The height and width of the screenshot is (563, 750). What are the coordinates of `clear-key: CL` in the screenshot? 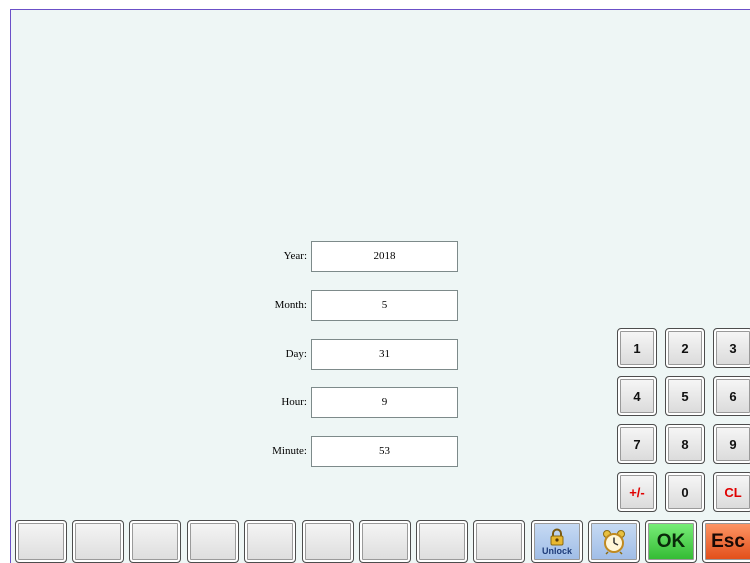 It's located at (731, 492).